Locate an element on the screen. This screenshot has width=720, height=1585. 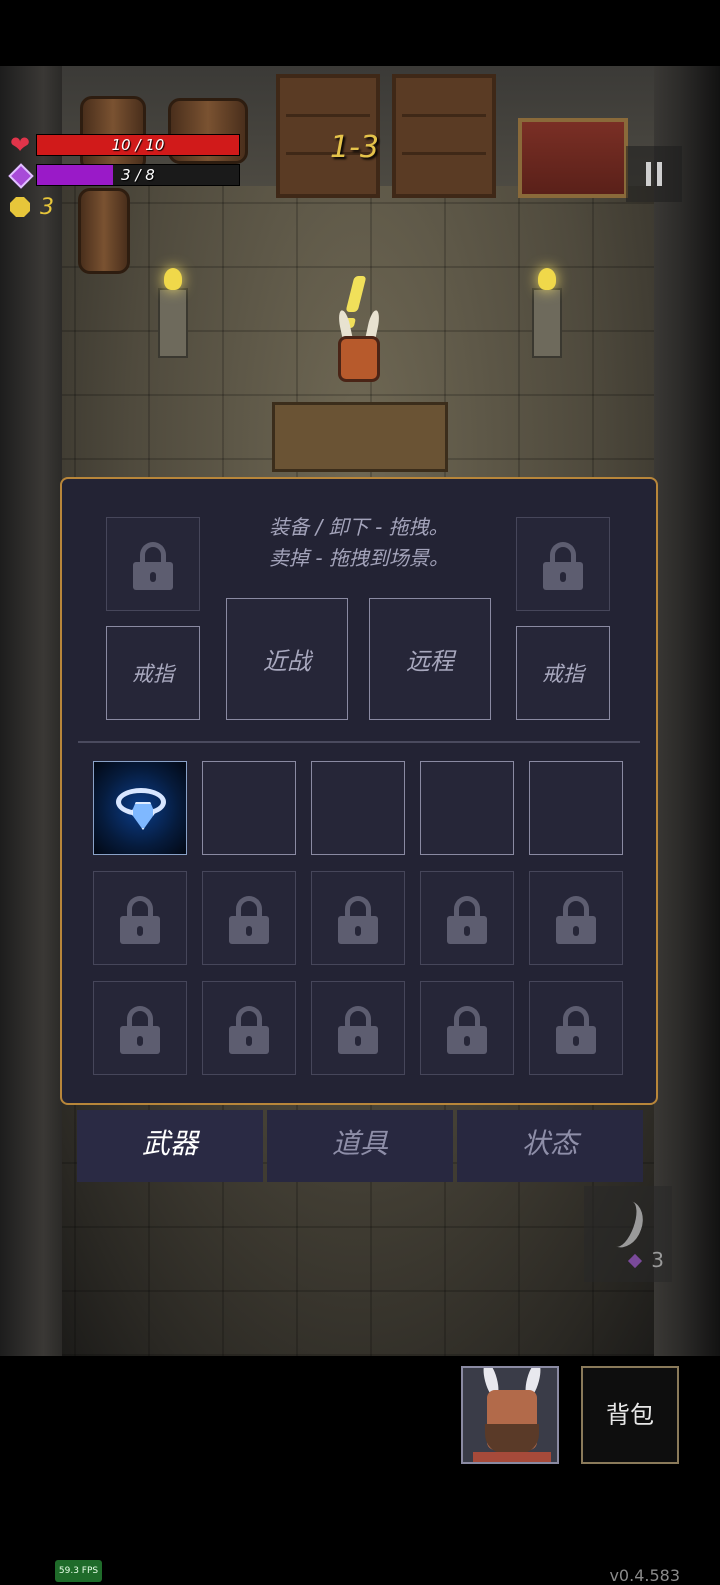
portrait-beard is located at coordinates (512, 1439).